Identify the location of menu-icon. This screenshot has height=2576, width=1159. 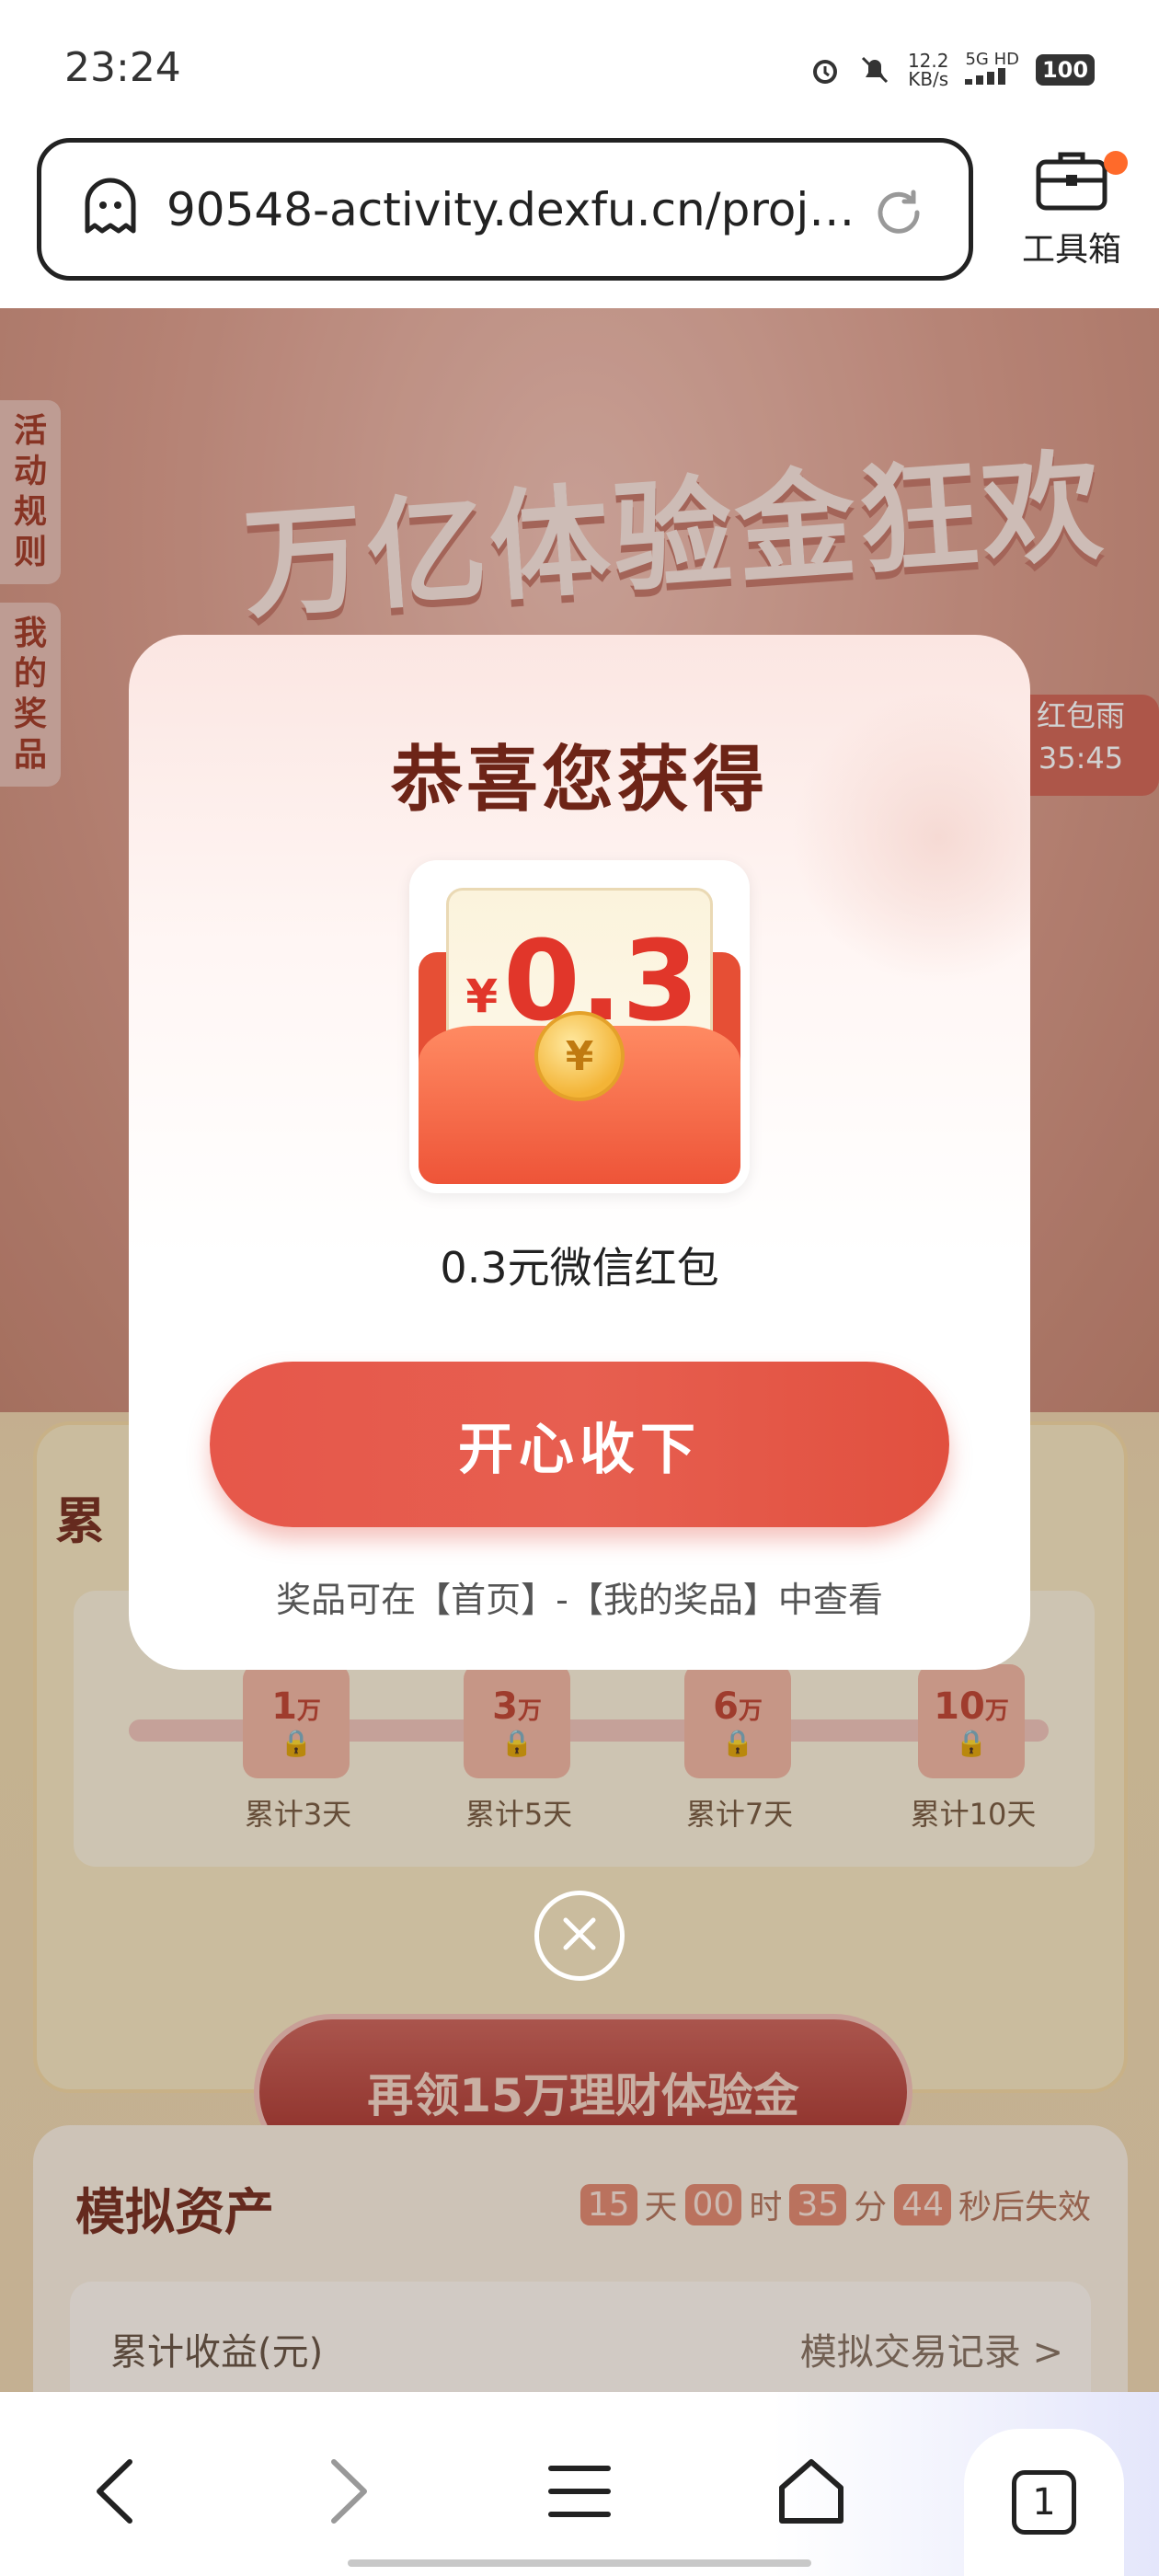
(579, 2493).